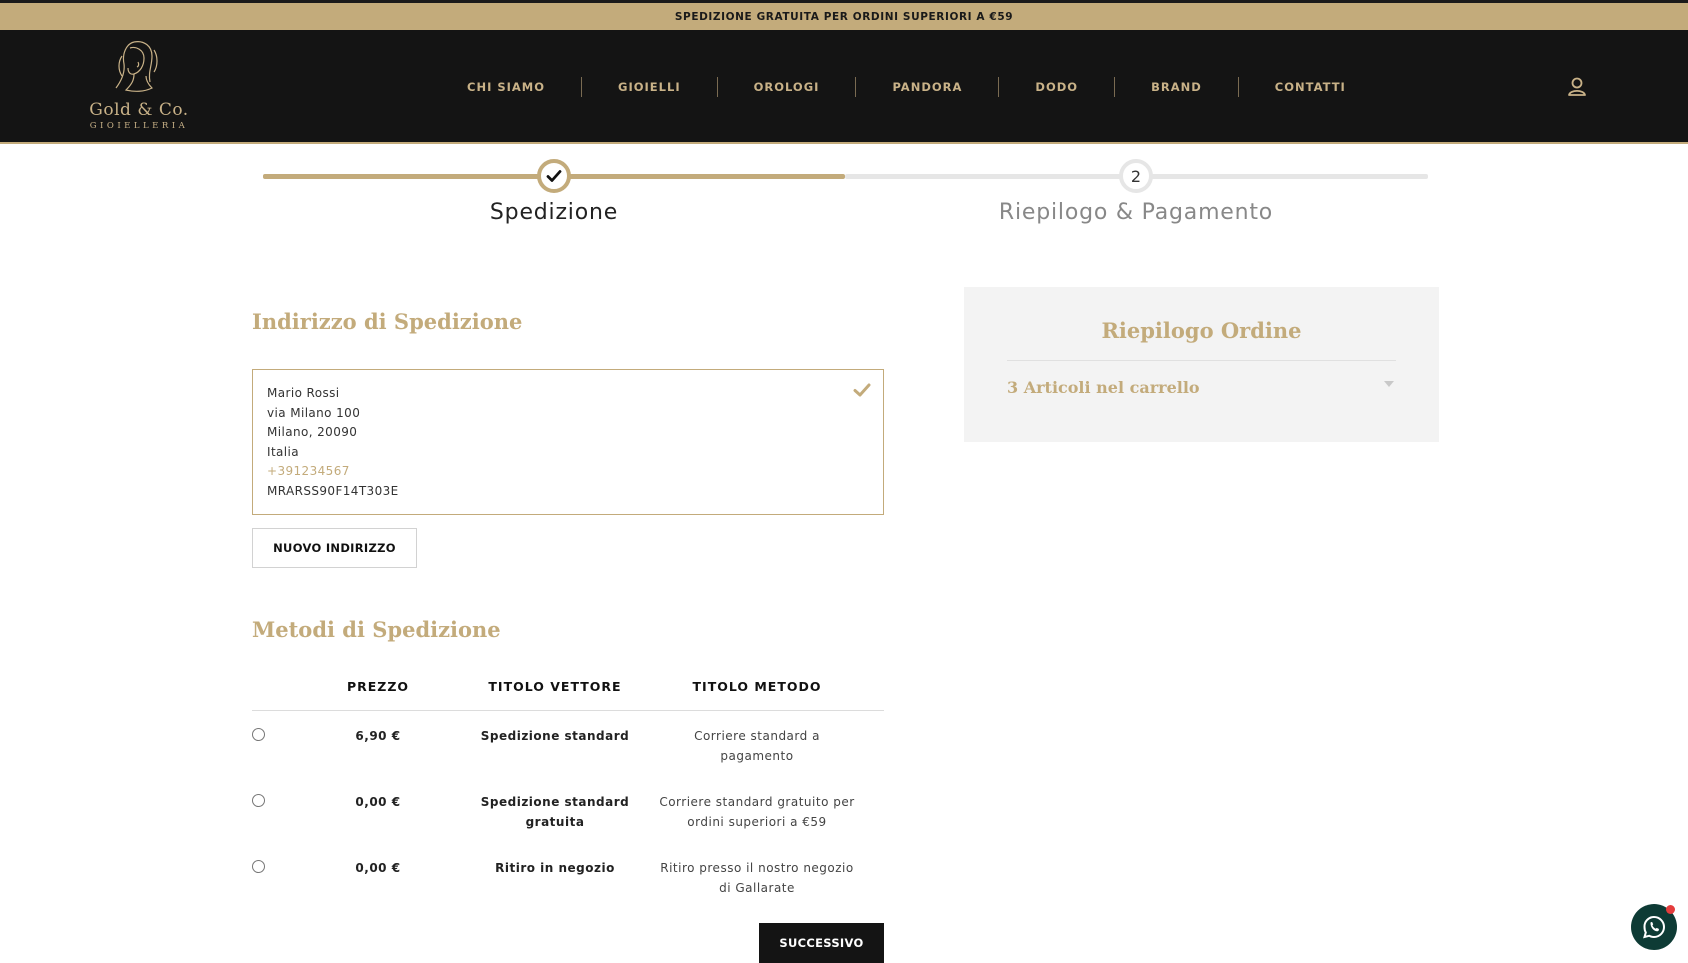 Image resolution: width=1688 pixels, height=963 pixels. What do you see at coordinates (378, 686) in the screenshot?
I see `header-price: PREZZO` at bounding box center [378, 686].